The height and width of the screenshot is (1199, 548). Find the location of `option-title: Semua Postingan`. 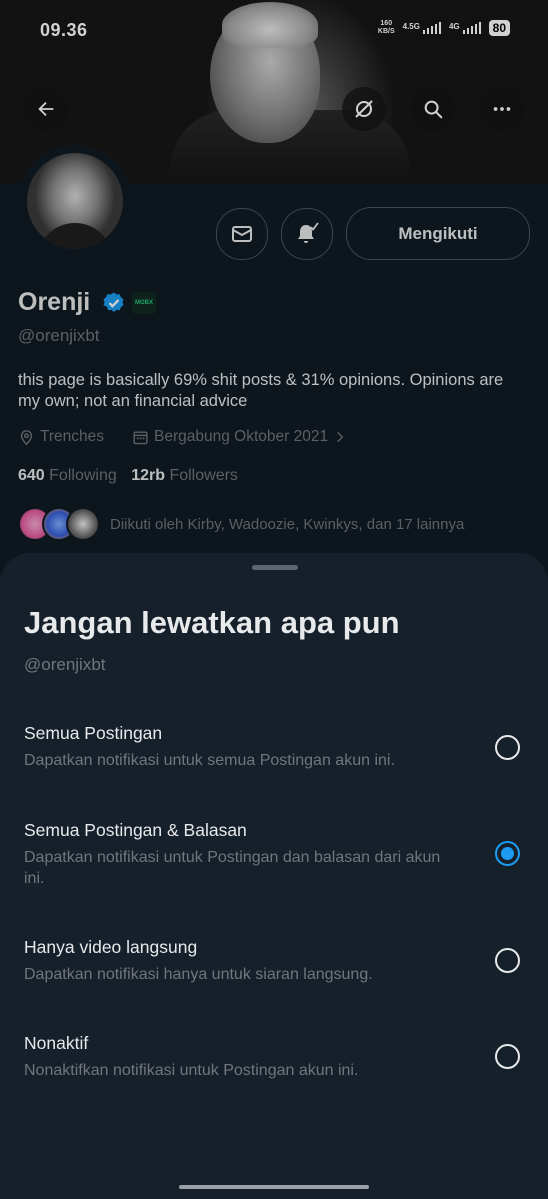

option-title: Semua Postingan is located at coordinates (93, 733).